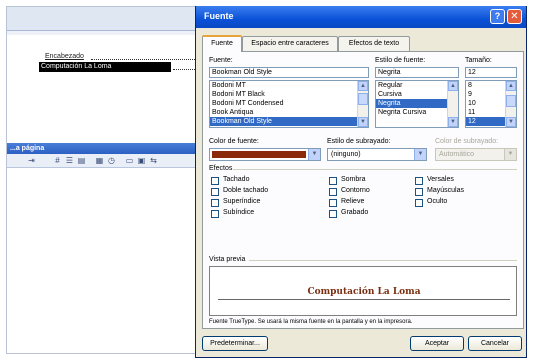  Describe the element at coordinates (361, 17) in the screenshot. I see `dialog-titlebar: Fuente ? ✕` at that location.